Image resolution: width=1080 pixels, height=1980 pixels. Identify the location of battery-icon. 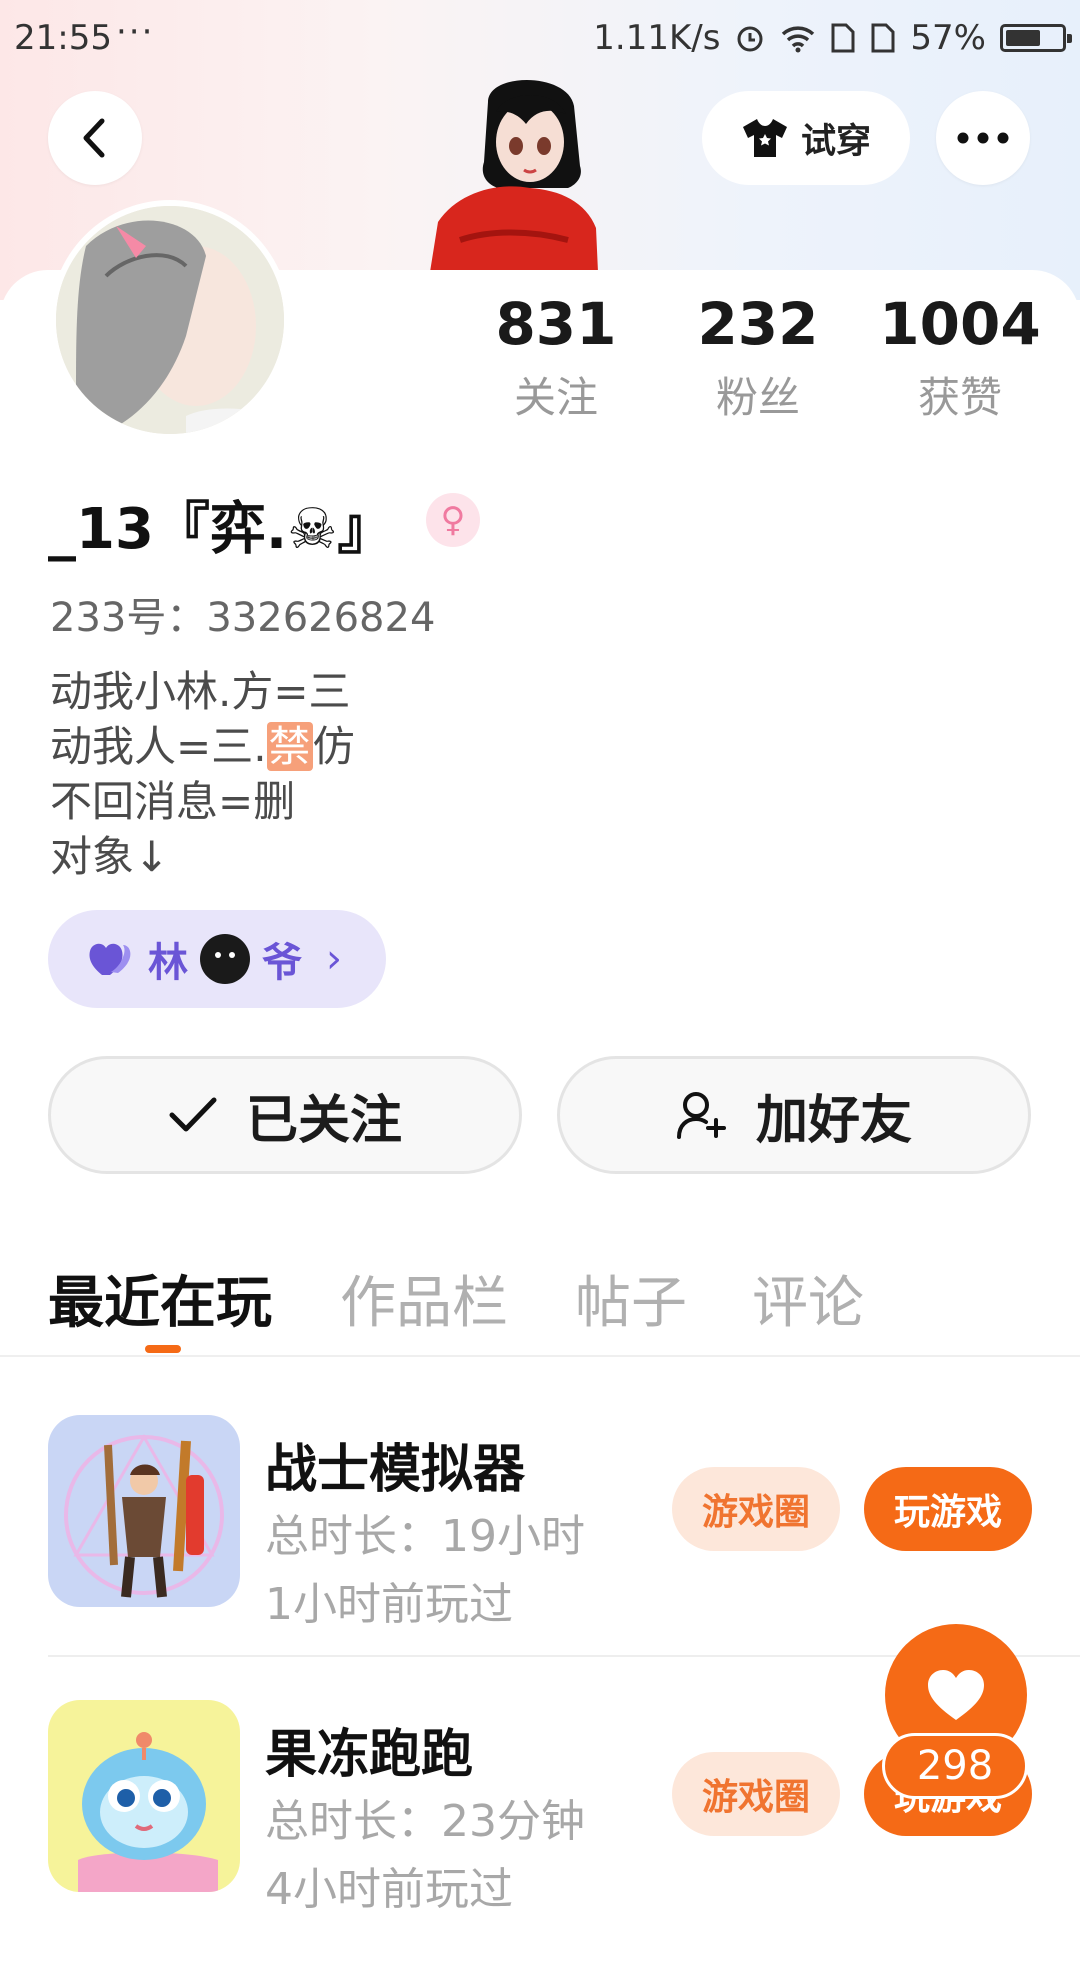
(1036, 38).